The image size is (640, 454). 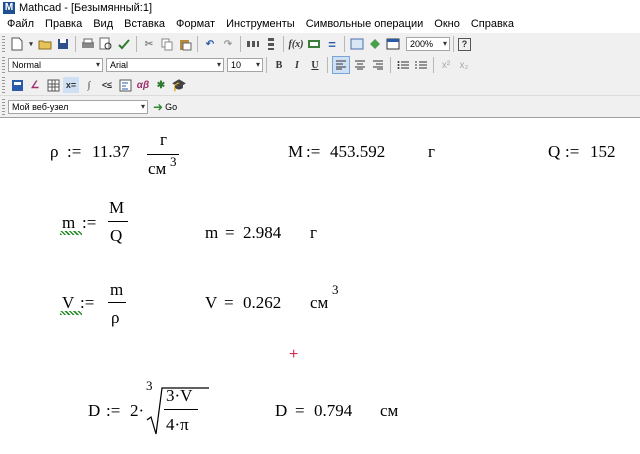 What do you see at coordinates (428, 44) in the screenshot?
I see `zoom-select: 200% ▾` at bounding box center [428, 44].